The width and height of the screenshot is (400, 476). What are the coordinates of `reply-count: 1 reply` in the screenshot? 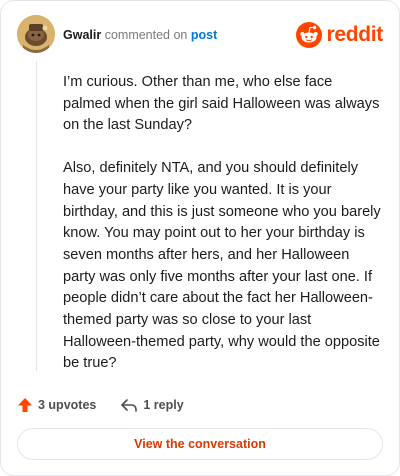 It's located at (163, 405).